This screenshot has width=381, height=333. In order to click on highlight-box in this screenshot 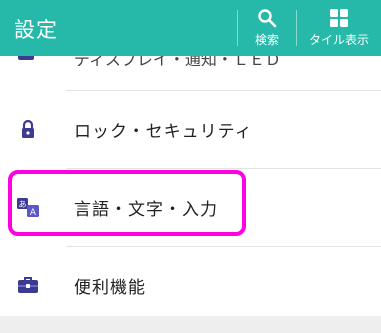, I will do `click(127, 203)`.